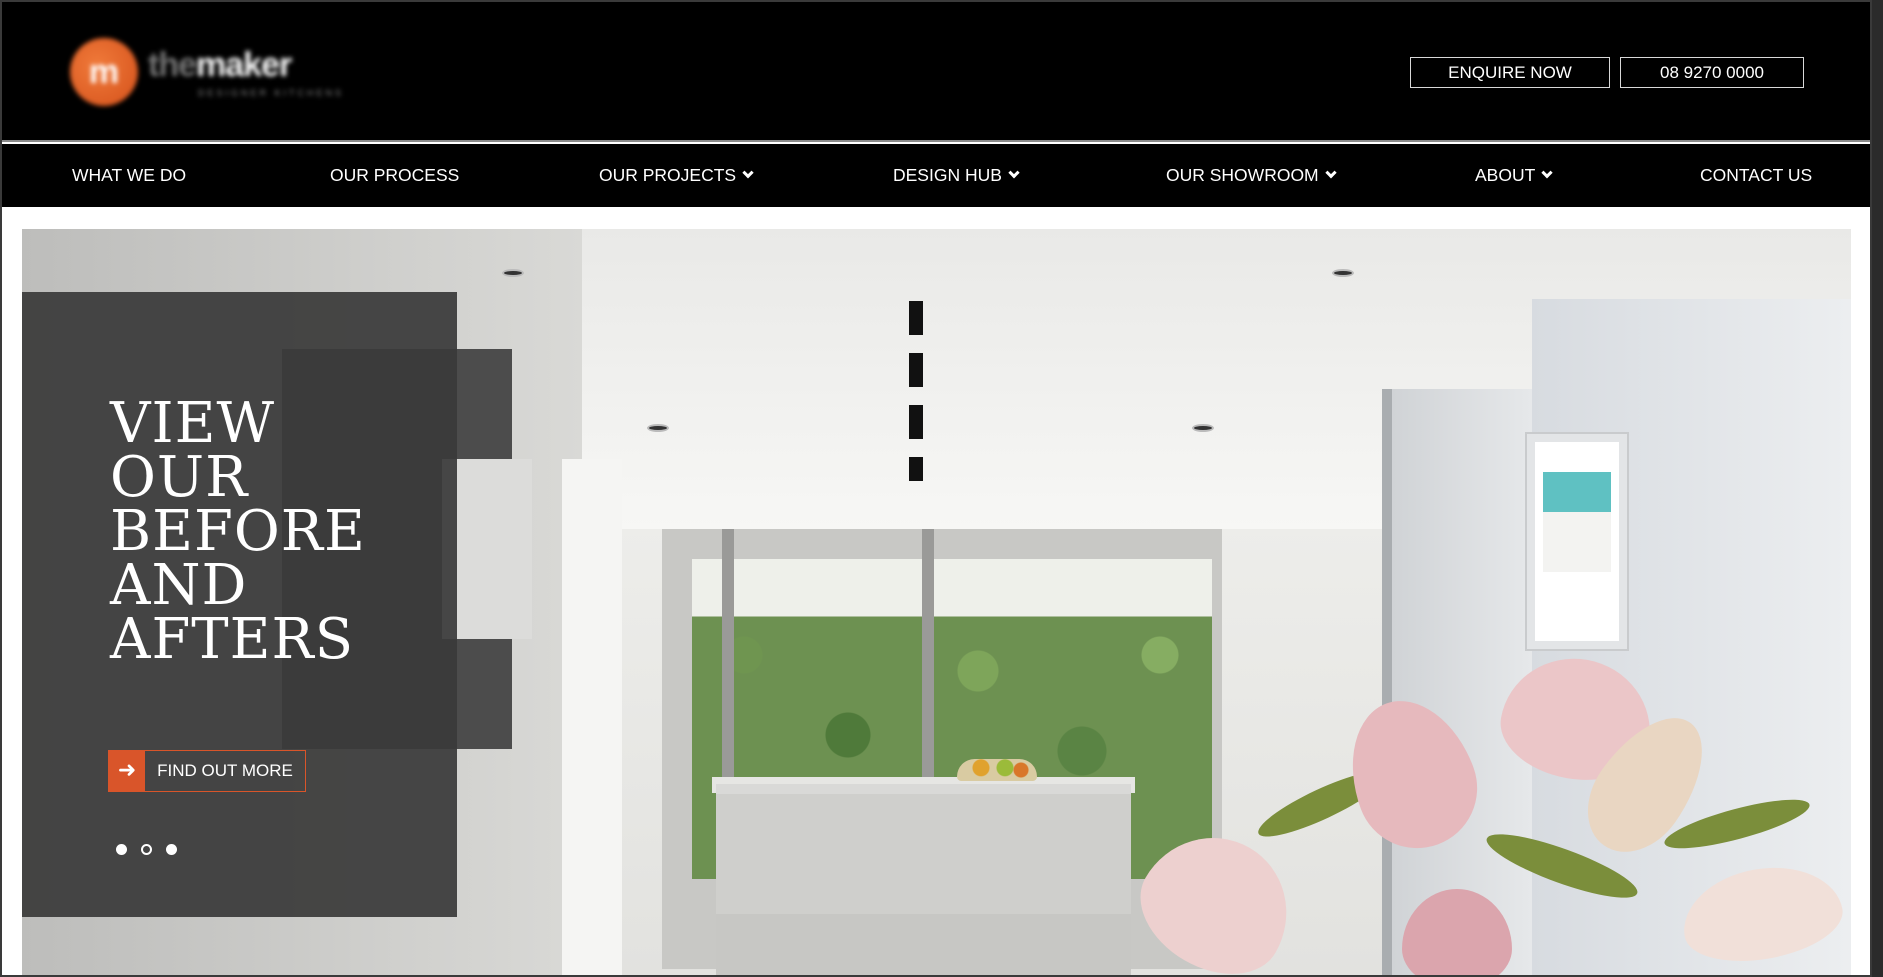 Image resolution: width=1883 pixels, height=977 pixels. I want to click on site-logo: m themaker DESIGNER KITCHENS, so click(215, 74).